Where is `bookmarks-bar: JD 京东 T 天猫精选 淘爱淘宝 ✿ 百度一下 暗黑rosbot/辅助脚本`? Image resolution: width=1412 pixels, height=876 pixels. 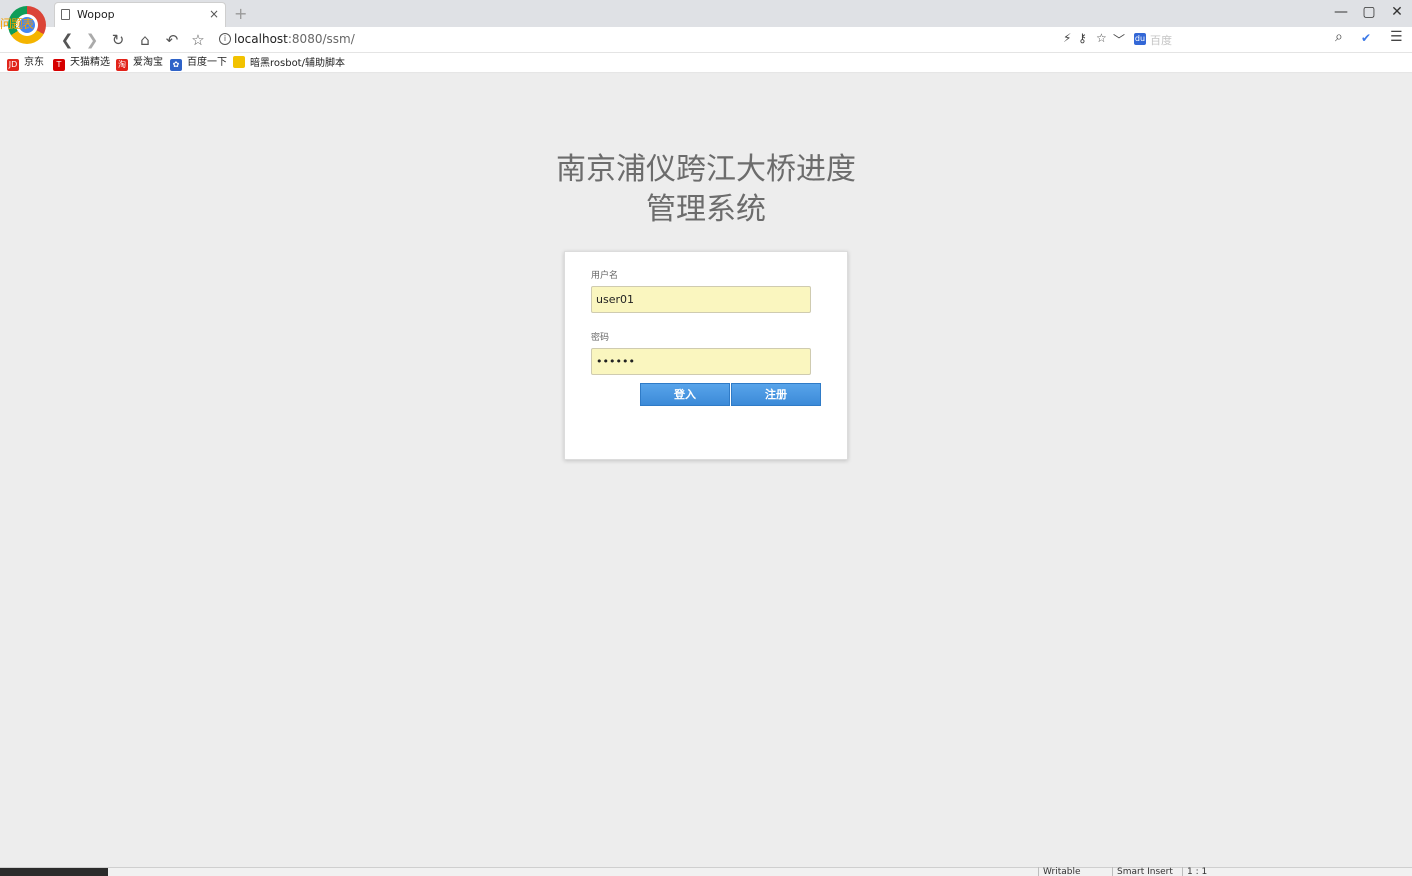
bookmarks-bar: JD 京东 T 天猫精选 淘爱淘宝 ✿ 百度一下 暗黑rosbot/辅助脚本 is located at coordinates (706, 63).